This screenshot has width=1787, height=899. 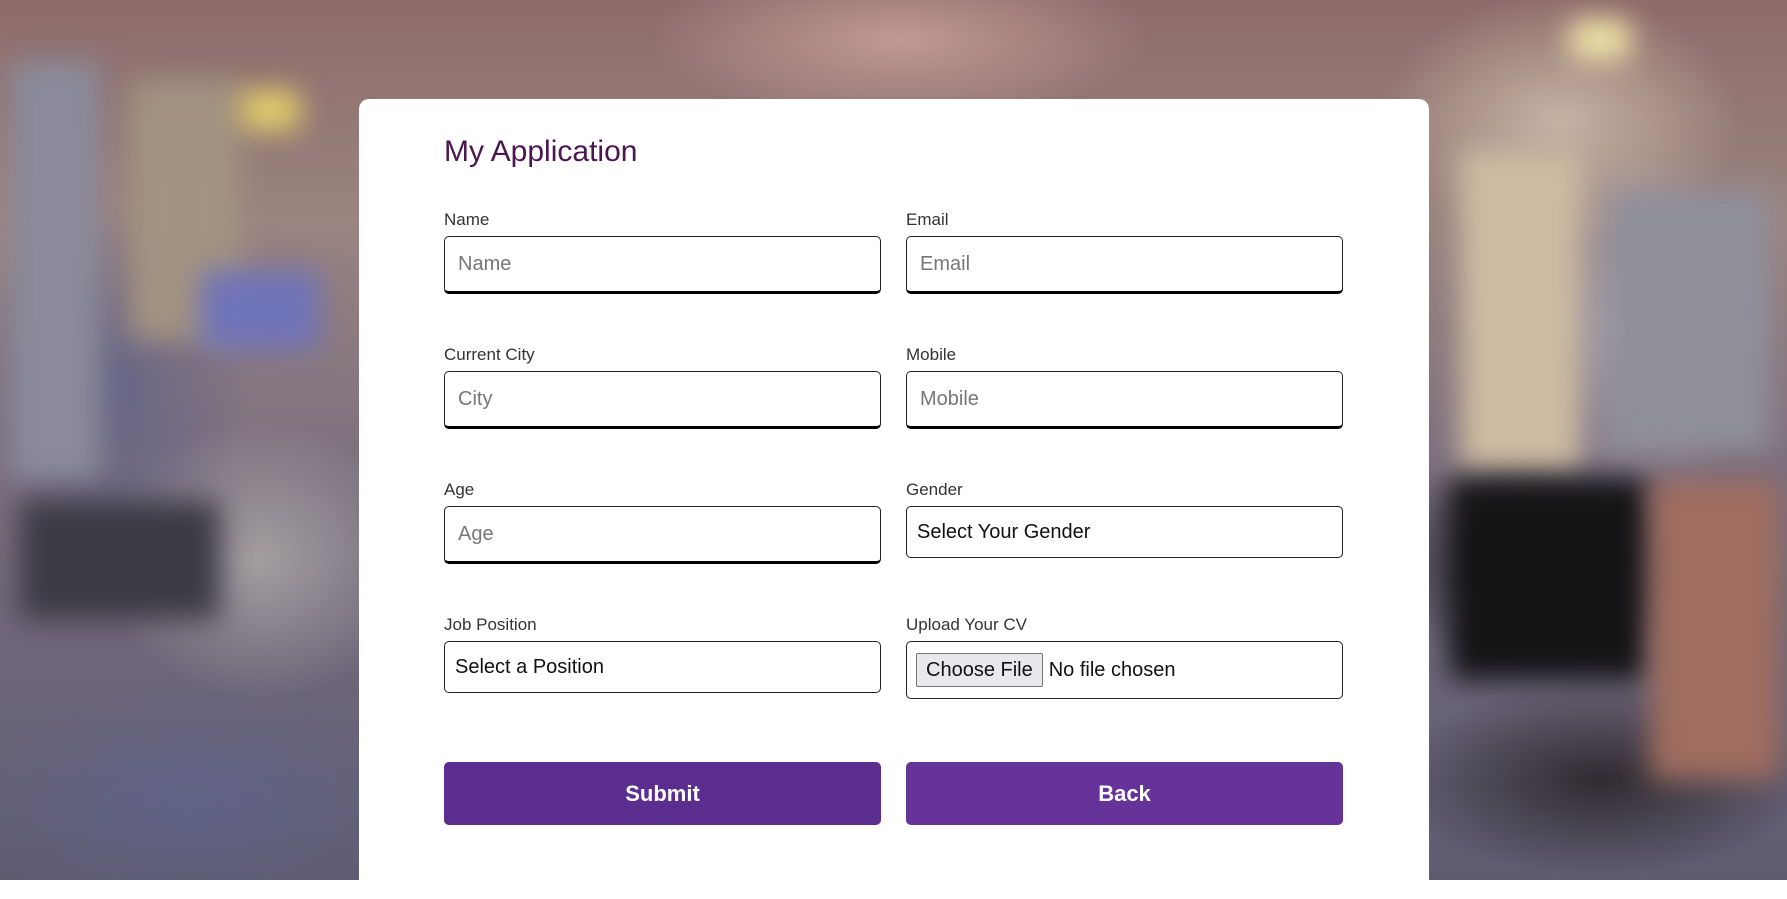 I want to click on mobile-input, so click(x=1124, y=400).